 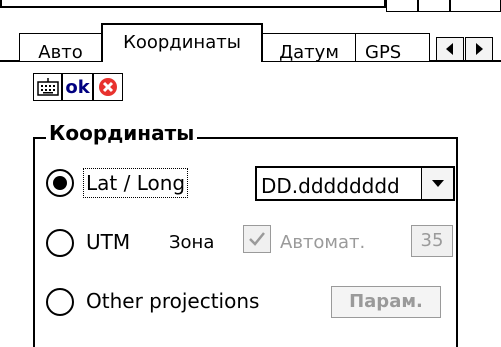 I want to click on ok-button: ok, so click(x=77, y=87).